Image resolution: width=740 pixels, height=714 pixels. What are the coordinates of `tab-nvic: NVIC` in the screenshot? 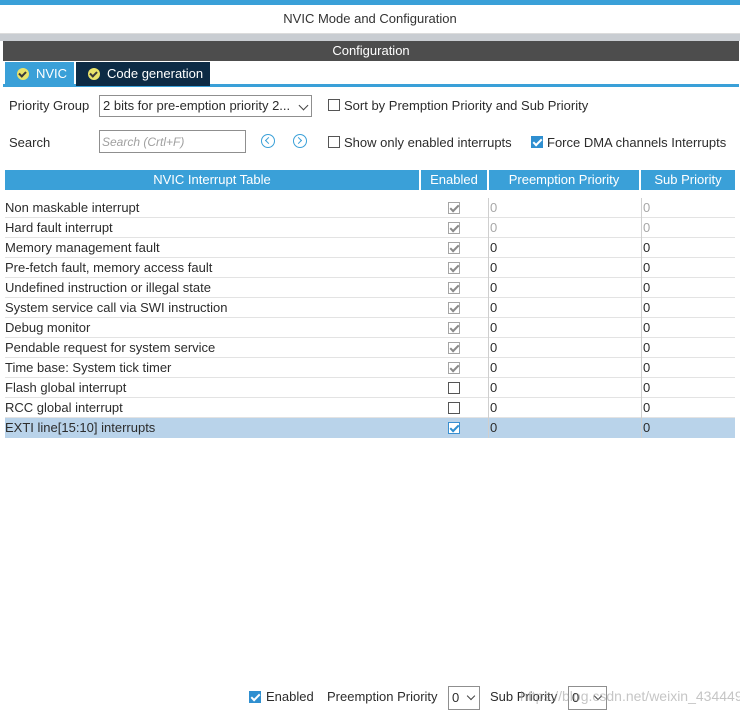 It's located at (39, 74).